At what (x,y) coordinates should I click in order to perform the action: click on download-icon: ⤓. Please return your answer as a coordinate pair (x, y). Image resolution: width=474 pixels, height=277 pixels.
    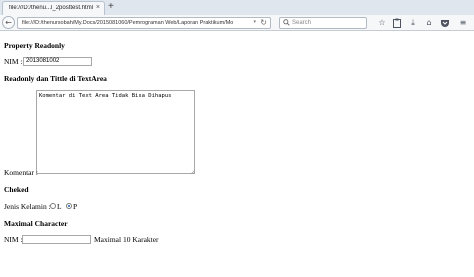
    Looking at the image, I should click on (413, 23).